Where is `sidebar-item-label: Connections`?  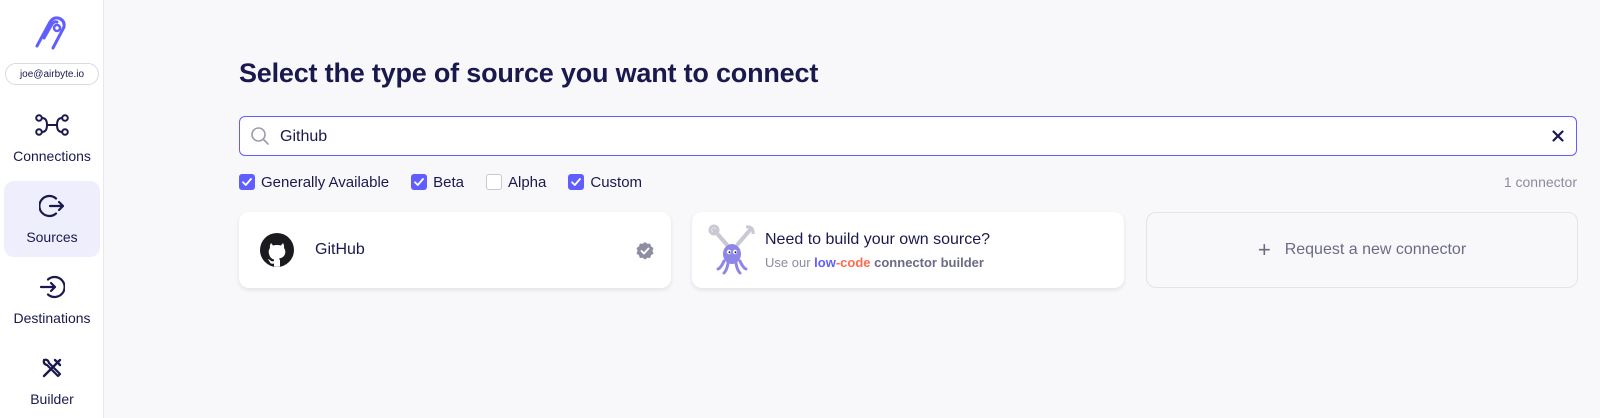
sidebar-item-label: Connections is located at coordinates (52, 156).